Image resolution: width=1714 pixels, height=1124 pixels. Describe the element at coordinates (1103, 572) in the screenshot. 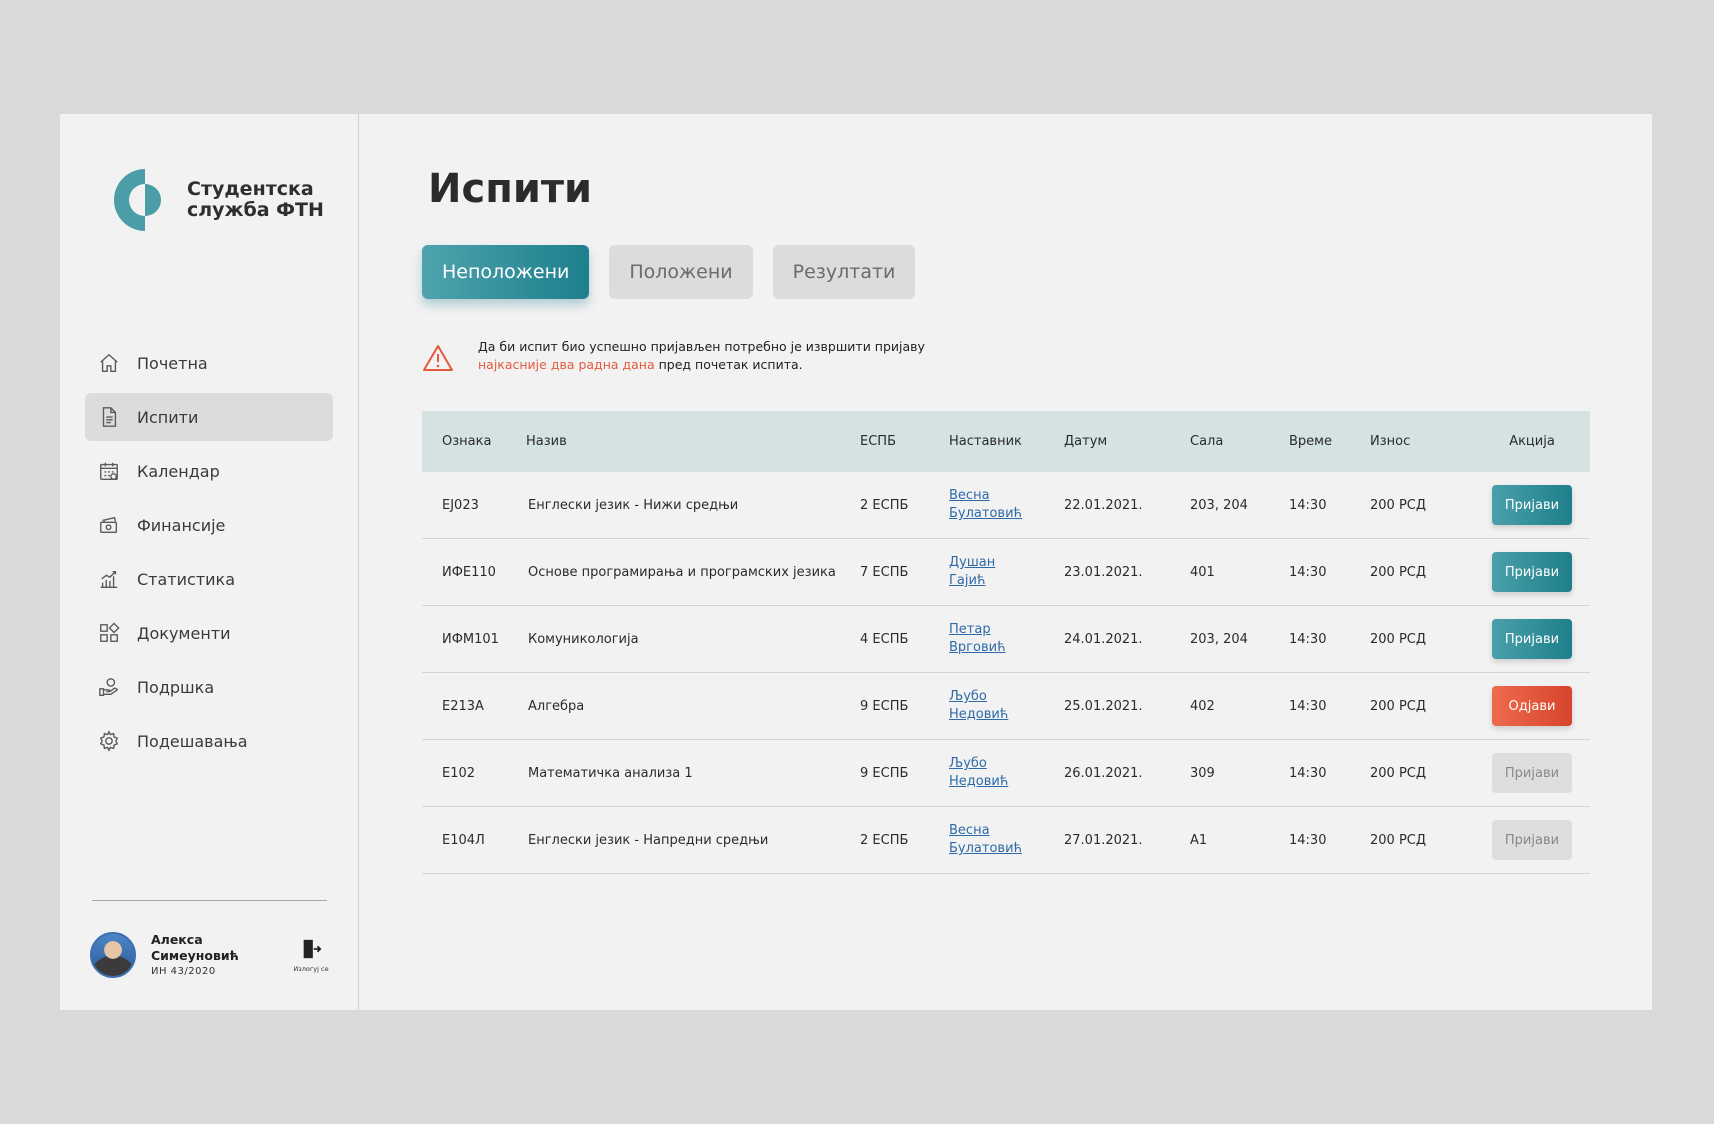

I see `exam-date: 23.01.2021.` at that location.